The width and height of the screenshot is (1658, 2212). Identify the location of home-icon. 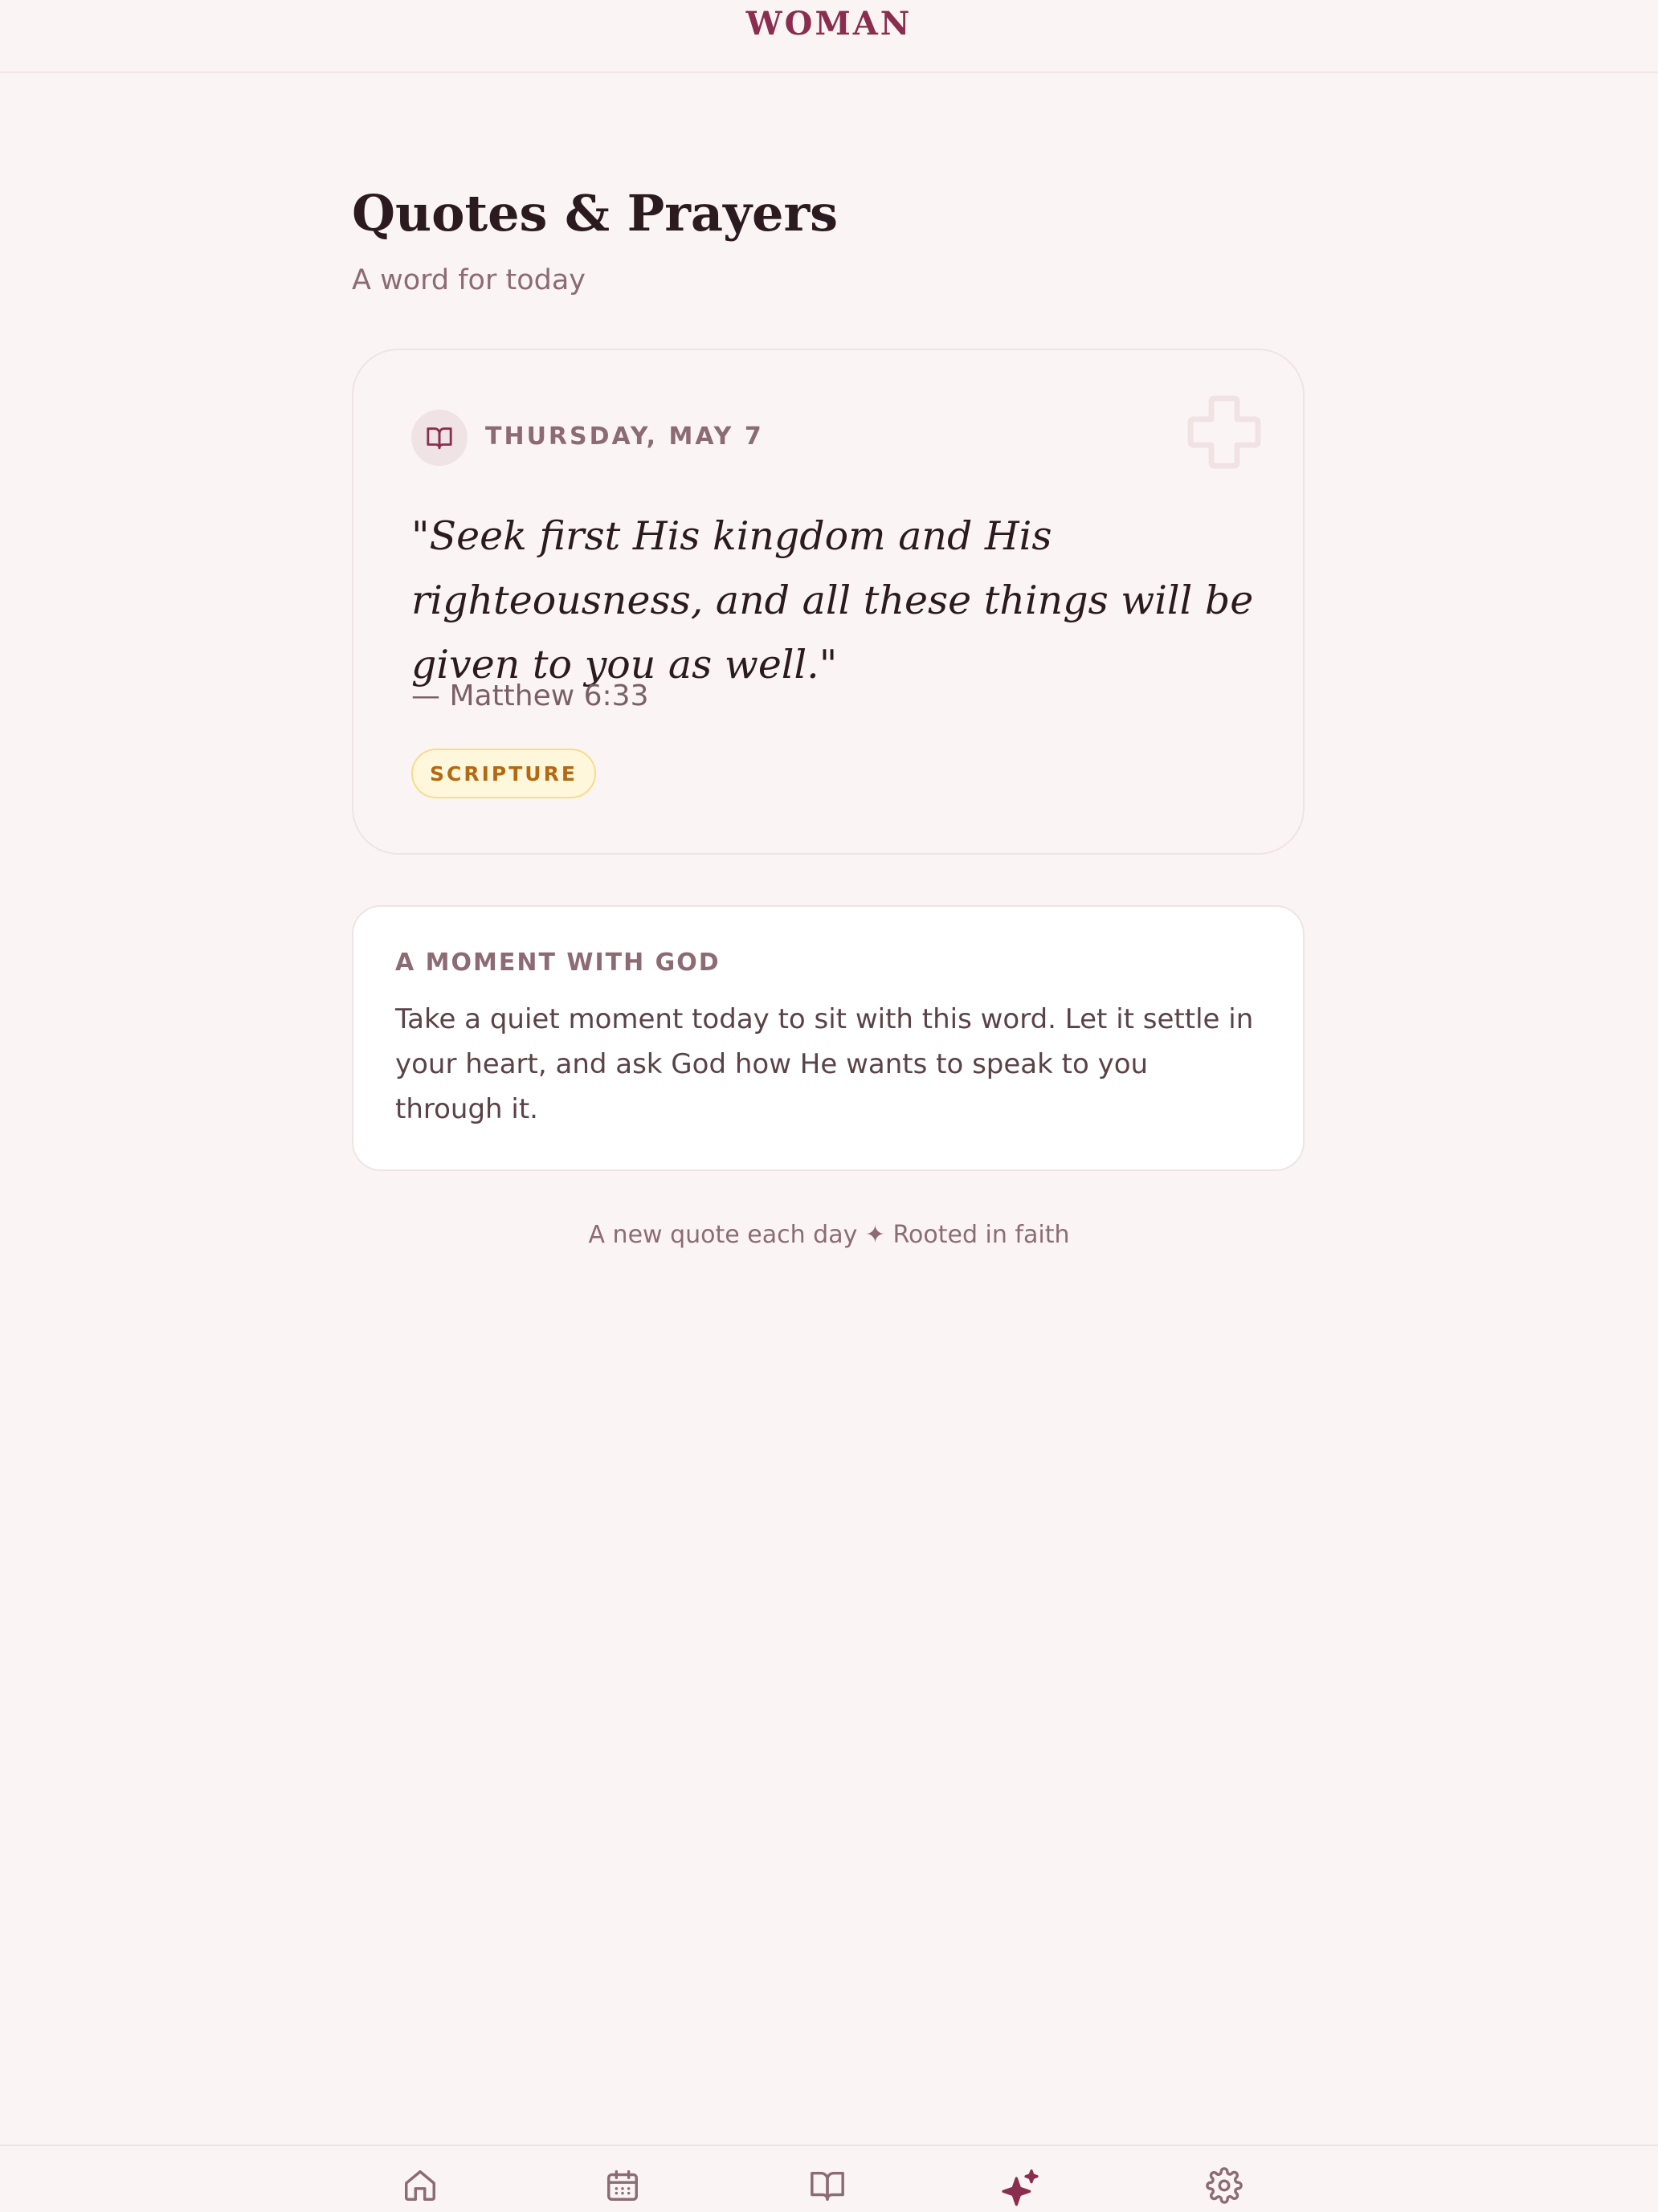
(420, 2185).